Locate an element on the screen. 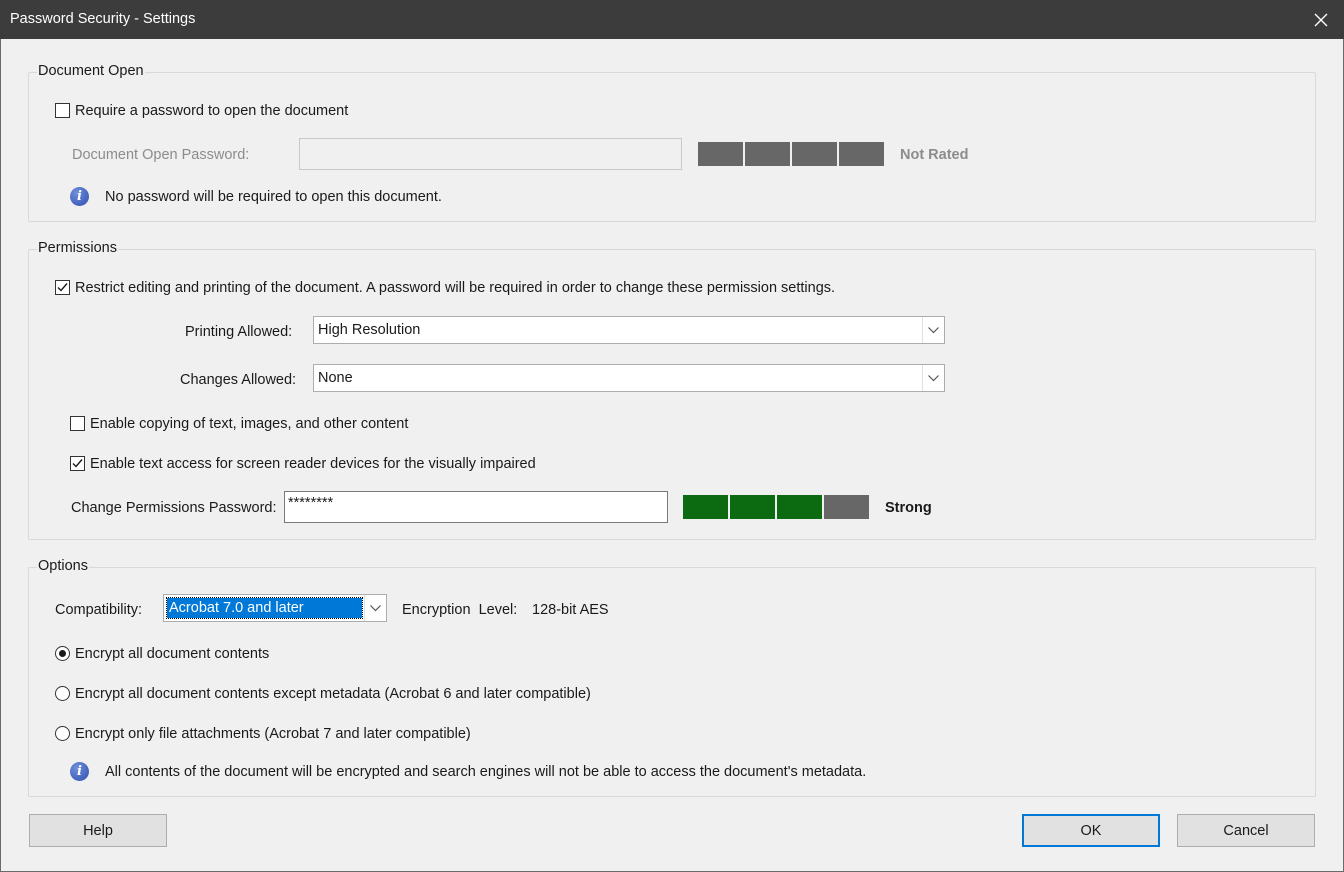 This screenshot has height=872, width=1344. require-password-checkbox is located at coordinates (62, 110).